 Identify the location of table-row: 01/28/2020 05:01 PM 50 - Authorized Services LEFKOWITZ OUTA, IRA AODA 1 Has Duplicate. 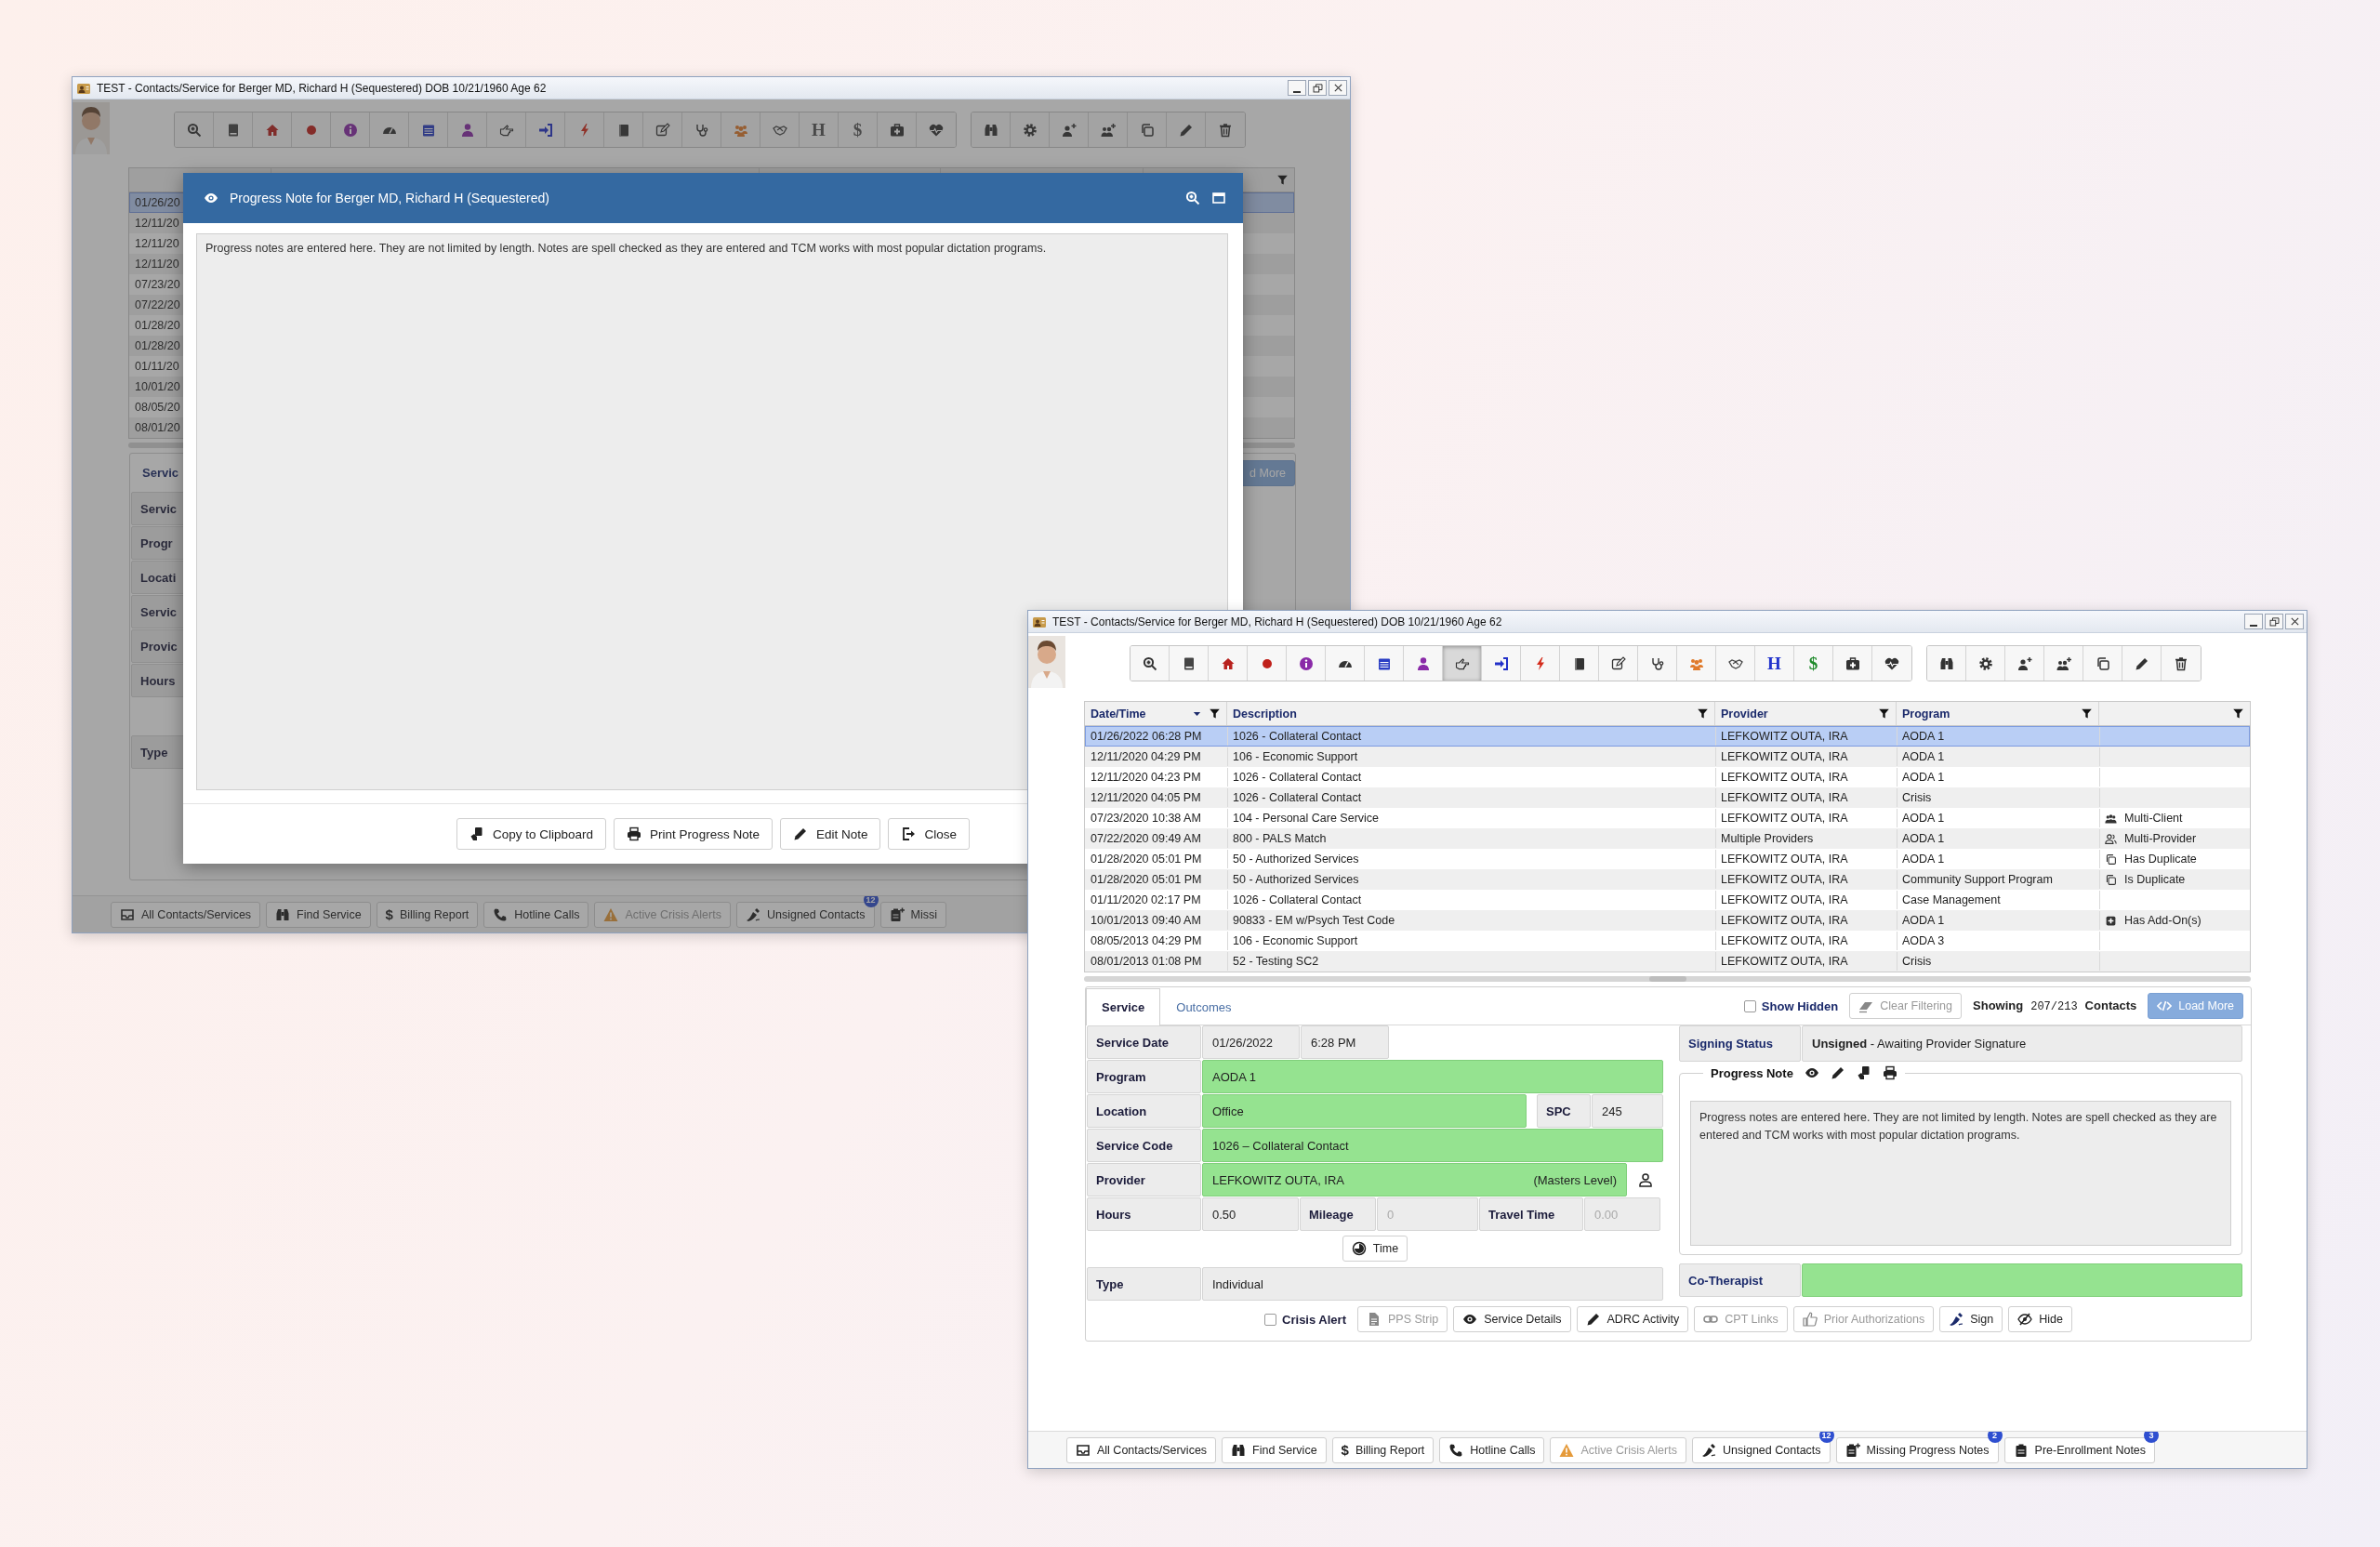
(1667, 859).